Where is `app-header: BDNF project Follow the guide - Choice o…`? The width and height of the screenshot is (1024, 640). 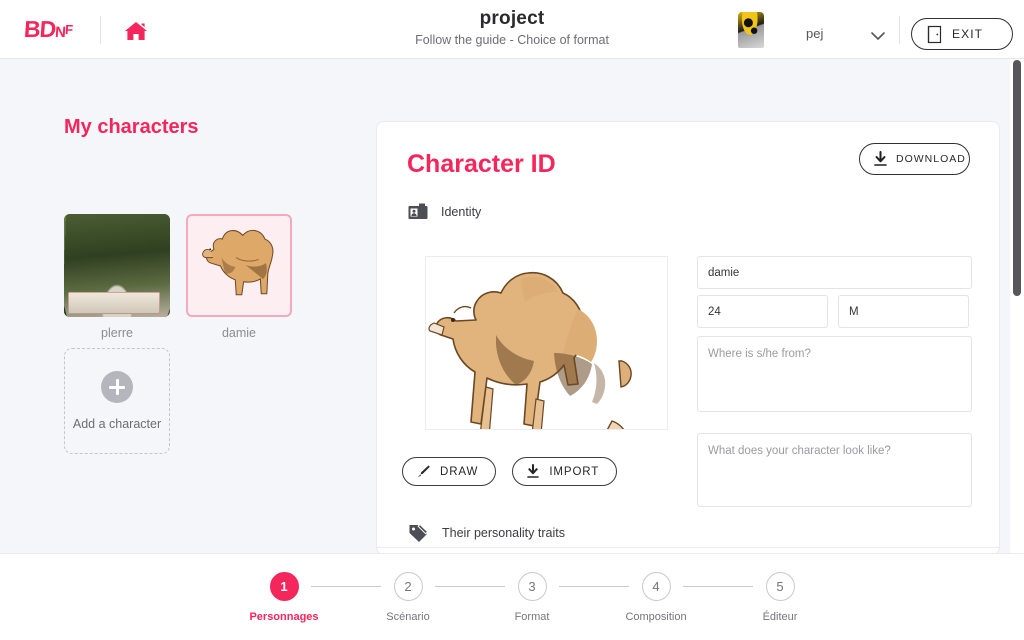
app-header: BDNF project Follow the guide - Choice o… is located at coordinates (512, 29).